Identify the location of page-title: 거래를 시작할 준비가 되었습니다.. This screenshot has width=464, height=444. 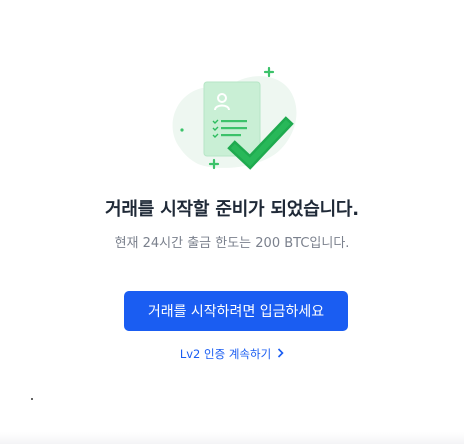
(232, 209).